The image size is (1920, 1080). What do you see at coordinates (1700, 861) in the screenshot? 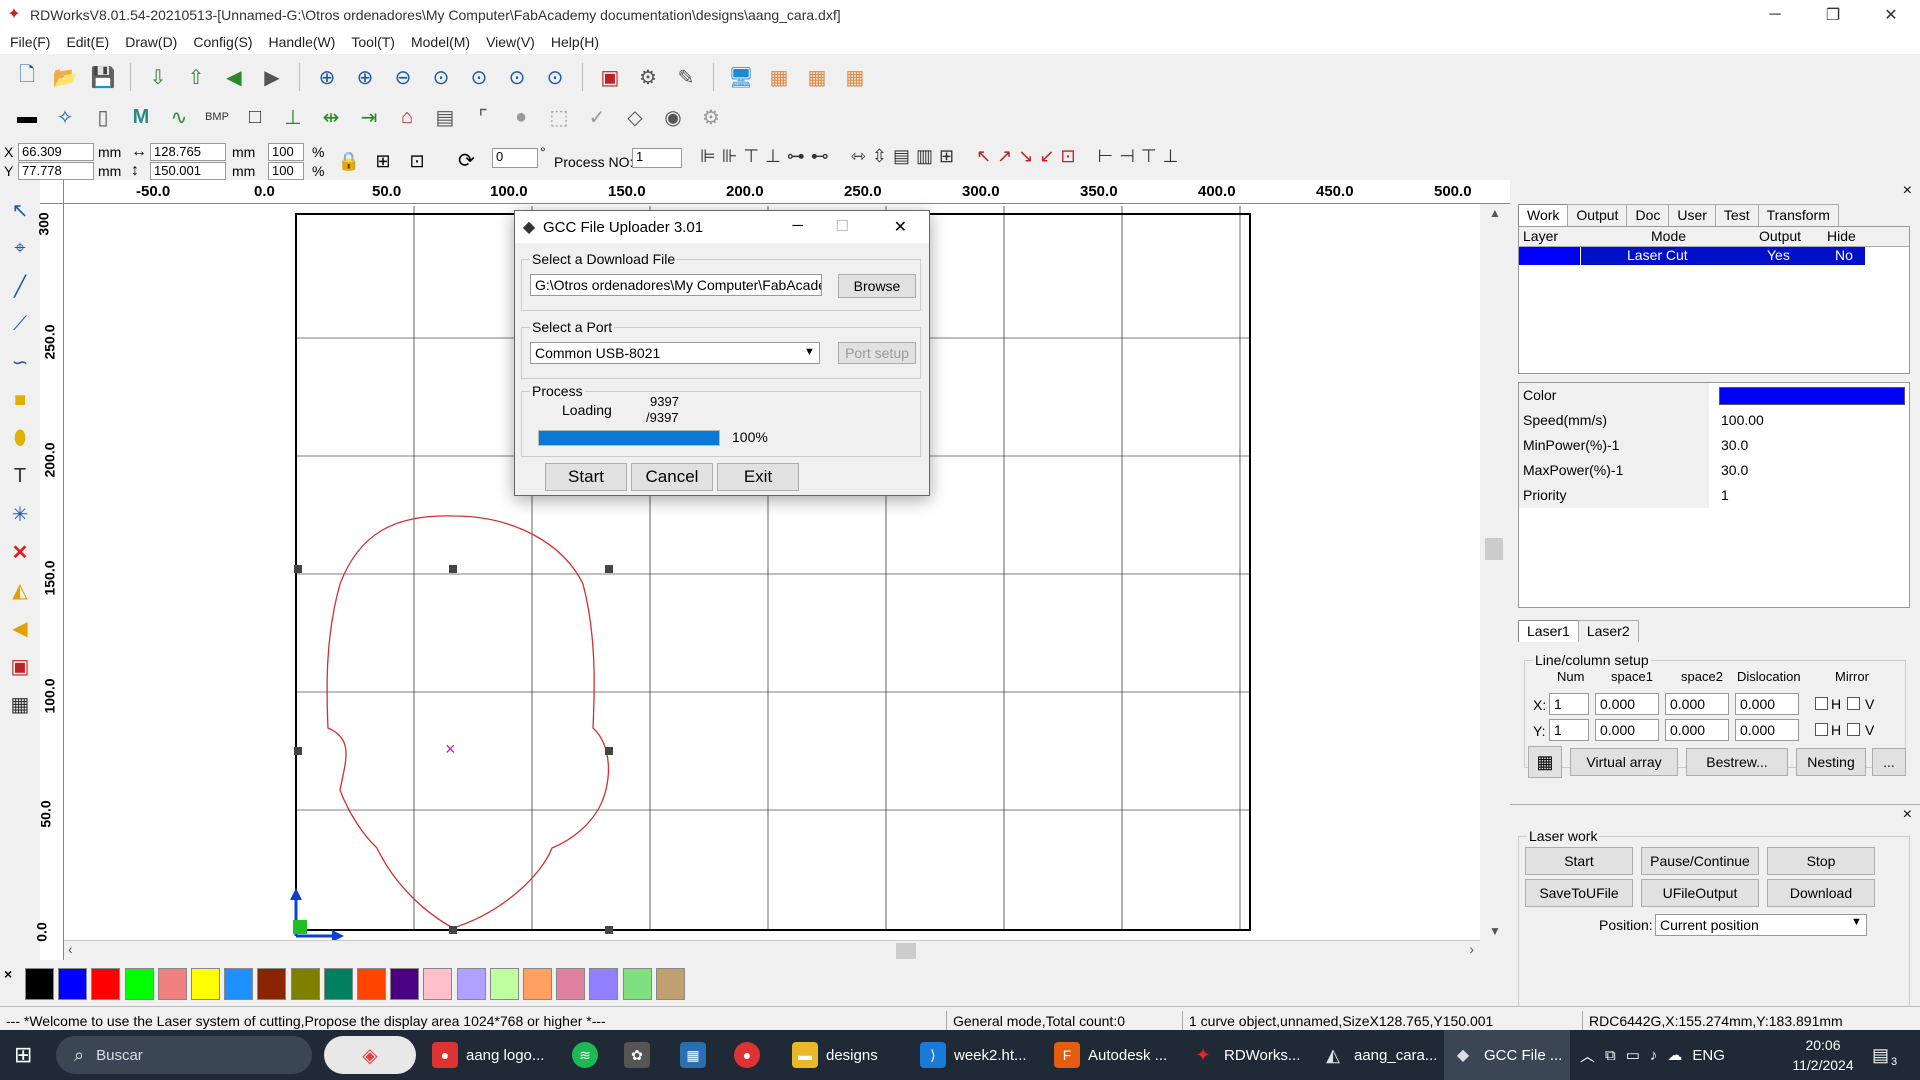
I see `pause-continue-button: Pause/Continue` at bounding box center [1700, 861].